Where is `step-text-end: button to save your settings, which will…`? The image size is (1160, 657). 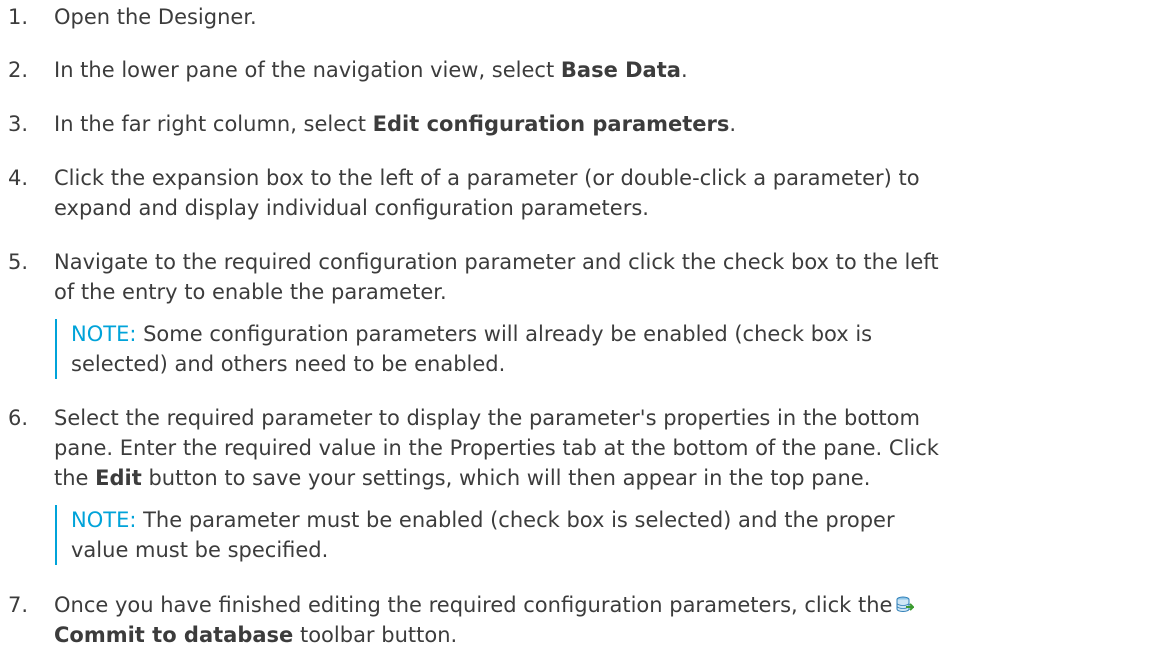
step-text-end: button to save your settings, which will… is located at coordinates (506, 478).